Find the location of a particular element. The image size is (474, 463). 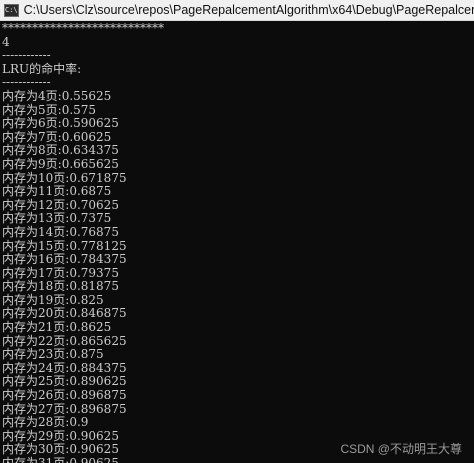

result-line: 内存为12页: 0.70625 is located at coordinates (238, 205).